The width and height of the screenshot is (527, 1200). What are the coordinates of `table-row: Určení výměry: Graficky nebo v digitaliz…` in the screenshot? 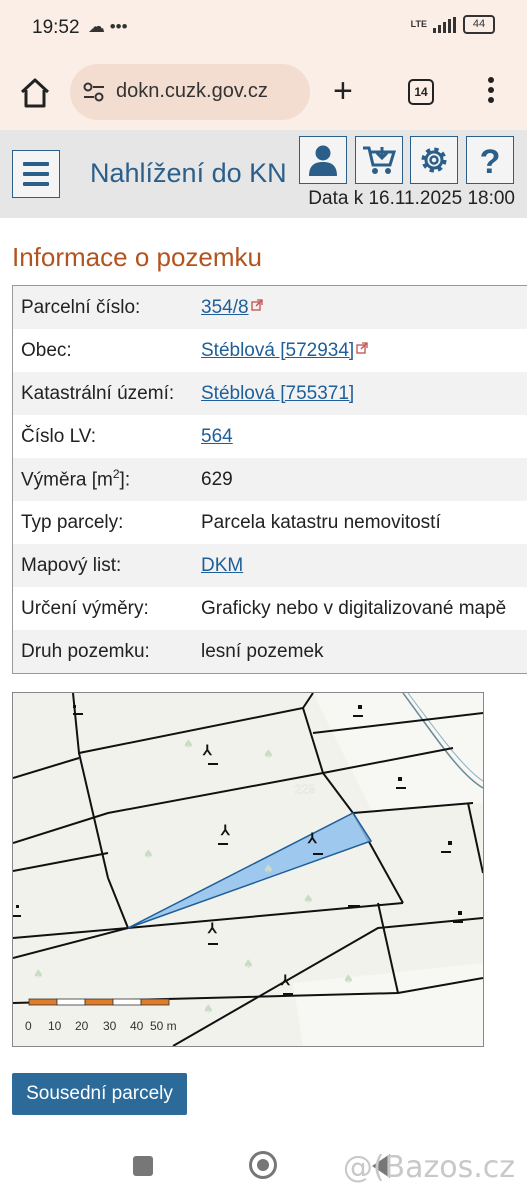 It's located at (270, 608).